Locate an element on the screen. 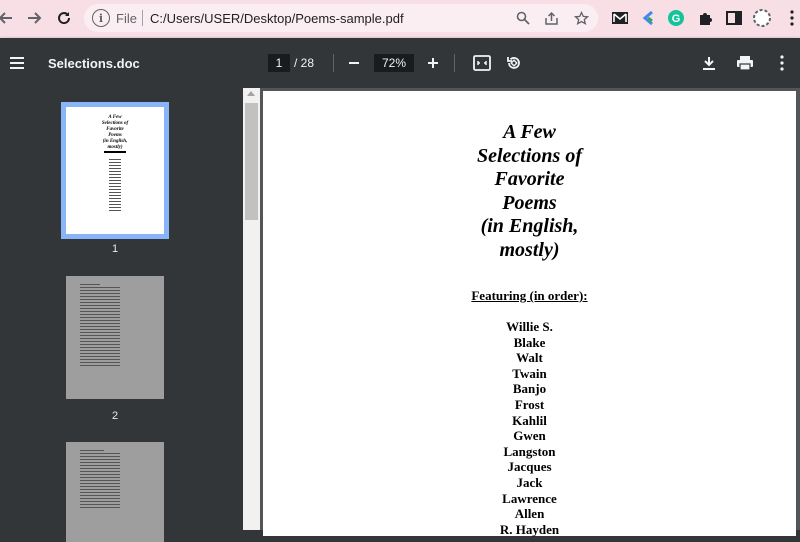  page-number-input: 1 is located at coordinates (279, 63).